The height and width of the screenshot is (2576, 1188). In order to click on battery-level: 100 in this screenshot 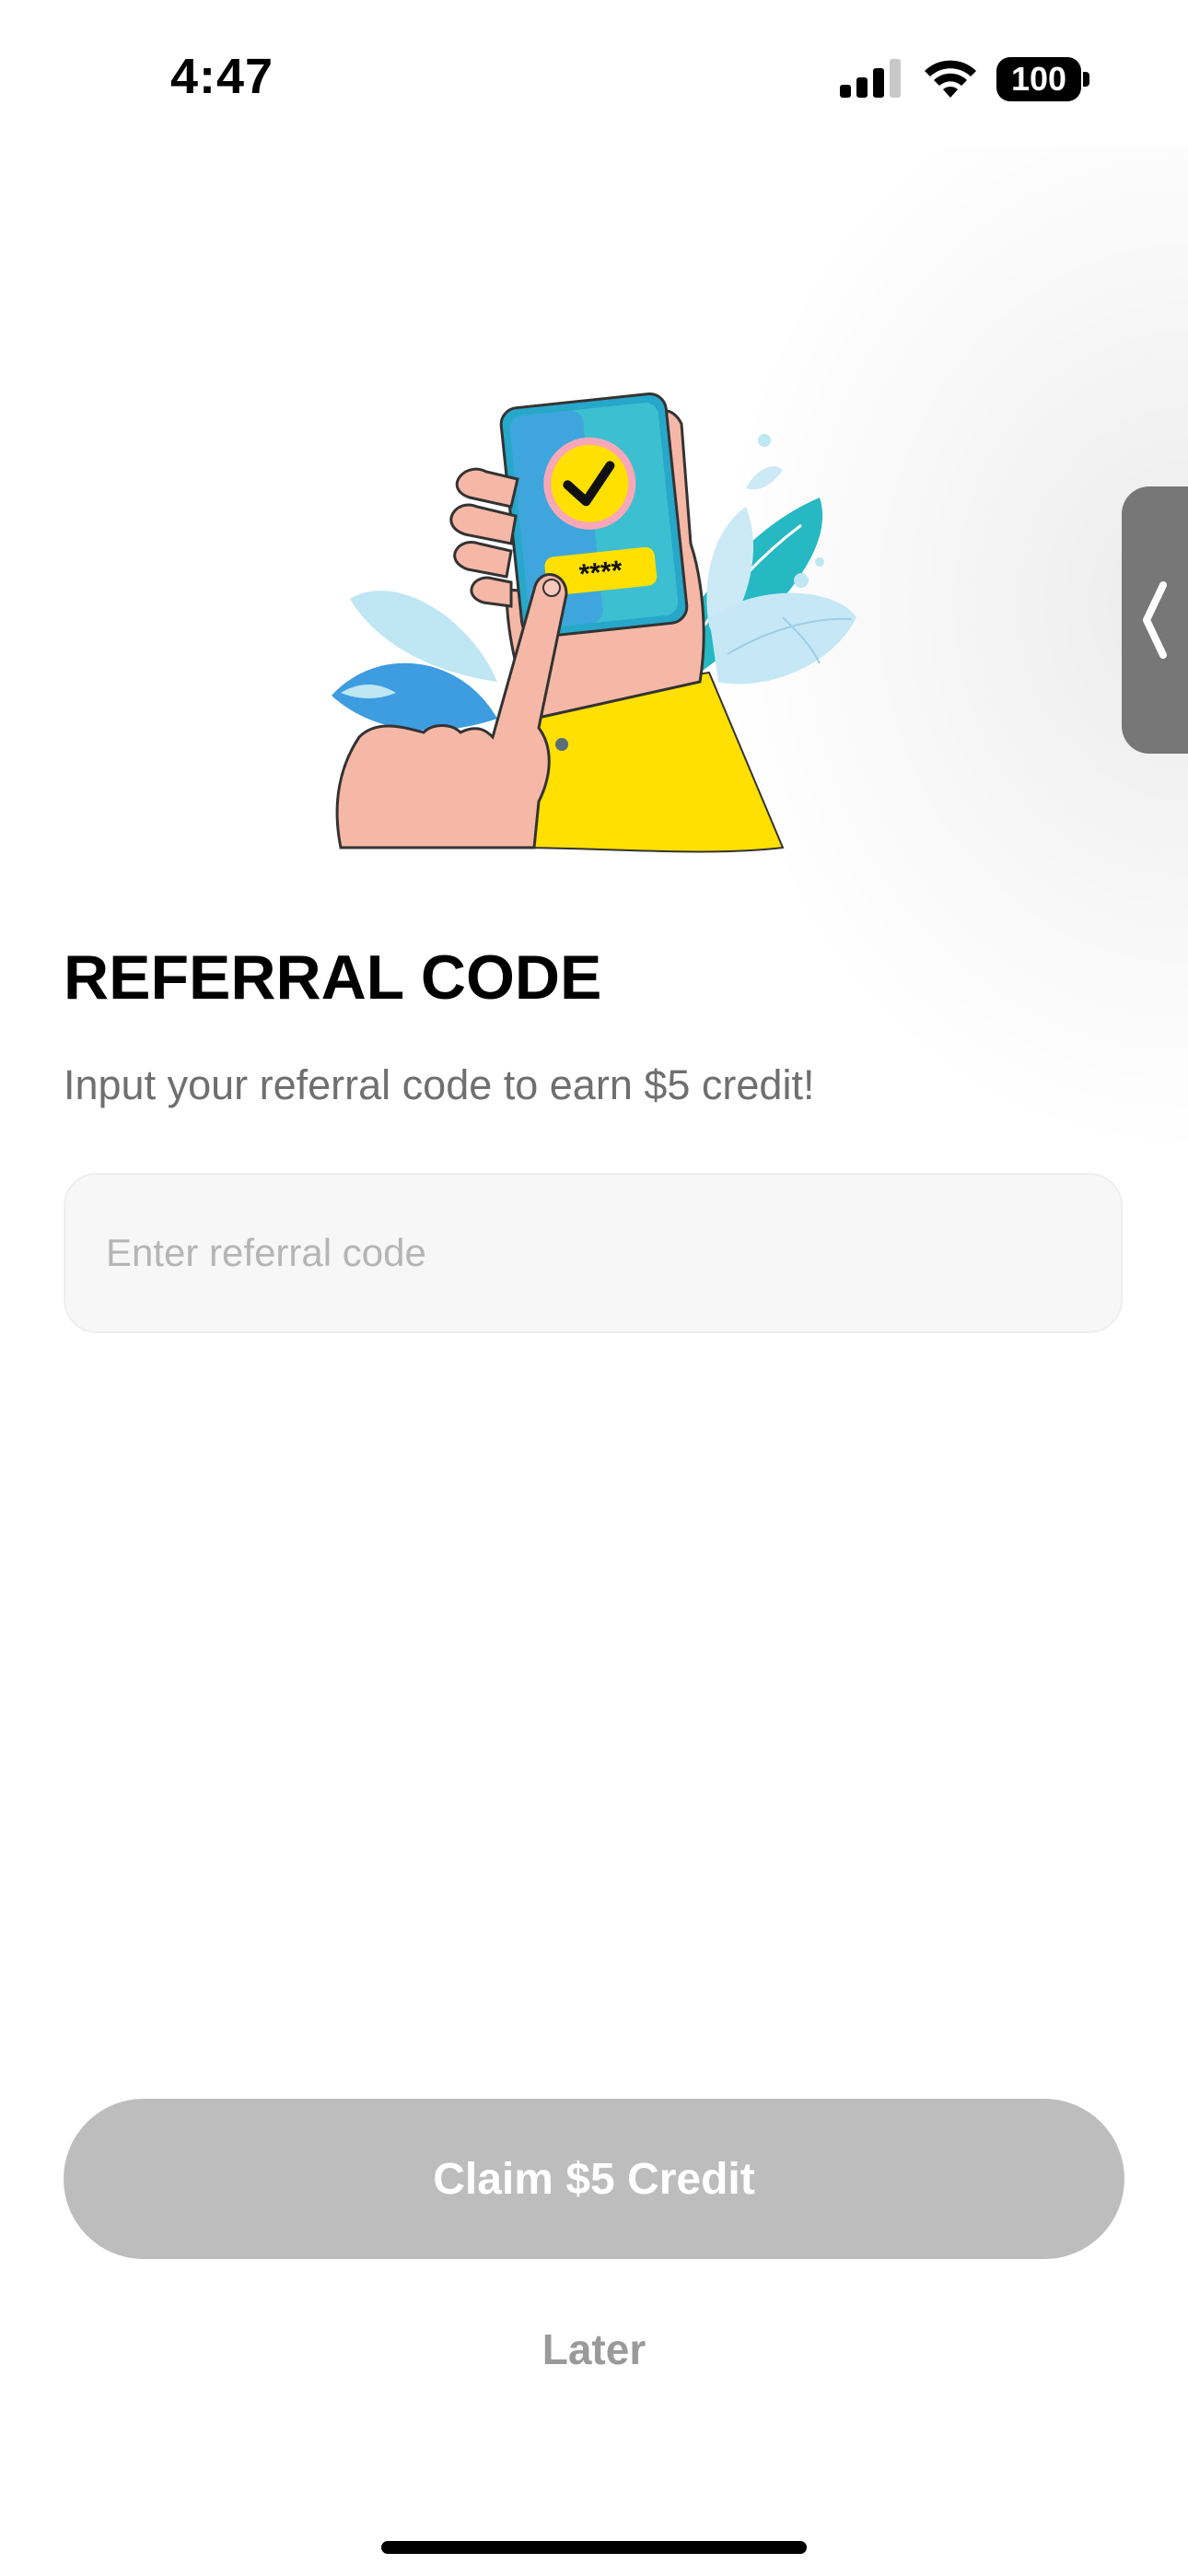, I will do `click(1038, 79)`.